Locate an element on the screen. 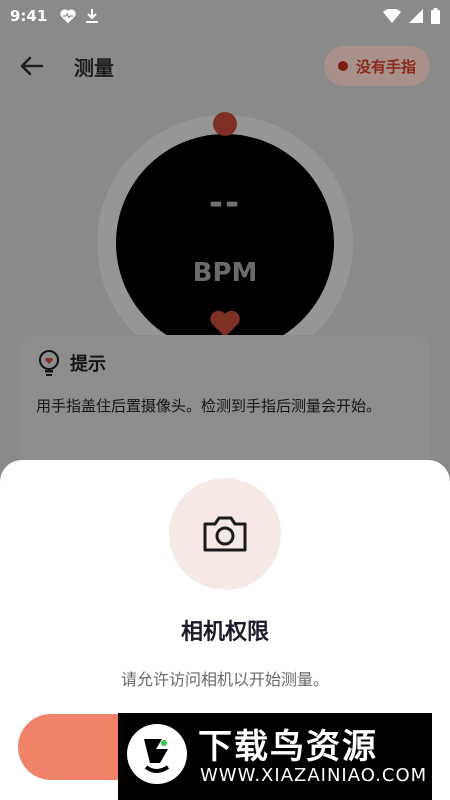  page-title: 测量 is located at coordinates (94, 68).